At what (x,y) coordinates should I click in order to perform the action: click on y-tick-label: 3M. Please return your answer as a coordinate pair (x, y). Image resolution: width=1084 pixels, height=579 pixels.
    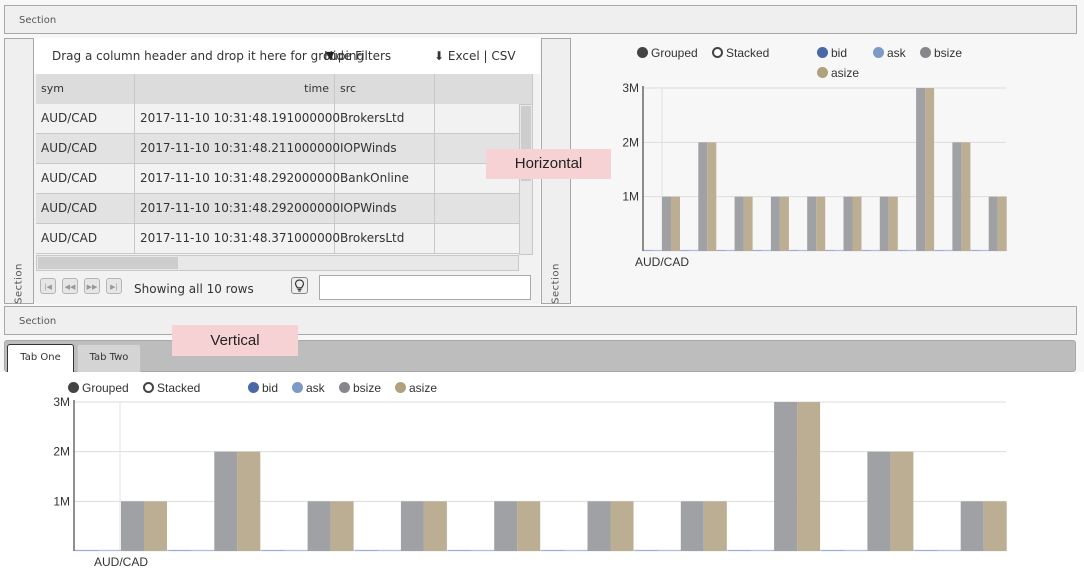
    Looking at the image, I should click on (61, 402).